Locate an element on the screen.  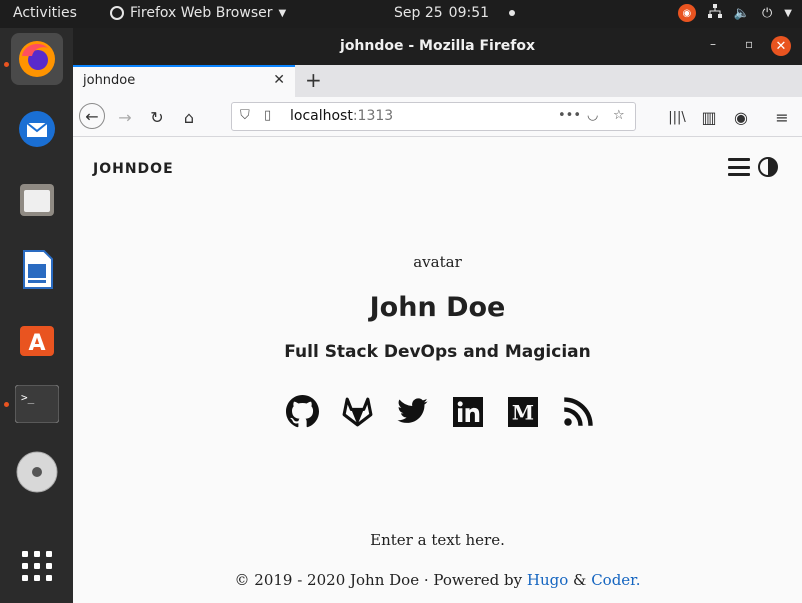
svg-text: M is located at coordinates (522, 412).